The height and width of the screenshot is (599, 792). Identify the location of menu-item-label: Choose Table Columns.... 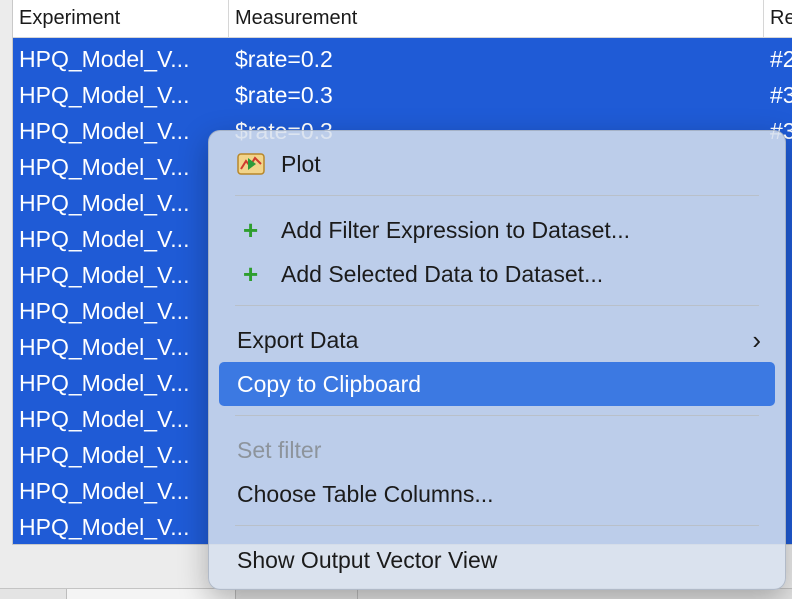
(365, 494).